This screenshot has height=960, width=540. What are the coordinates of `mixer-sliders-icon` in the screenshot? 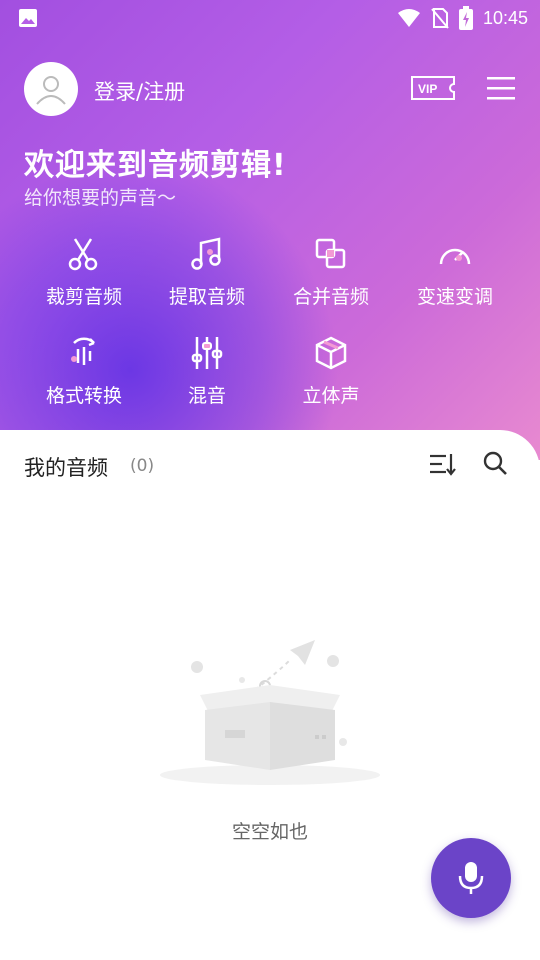 It's located at (207, 353).